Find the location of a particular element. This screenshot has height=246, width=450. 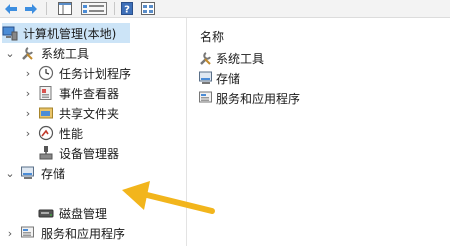

tree-item-computer-management: 计算机管理(本地) is located at coordinates (66, 33).